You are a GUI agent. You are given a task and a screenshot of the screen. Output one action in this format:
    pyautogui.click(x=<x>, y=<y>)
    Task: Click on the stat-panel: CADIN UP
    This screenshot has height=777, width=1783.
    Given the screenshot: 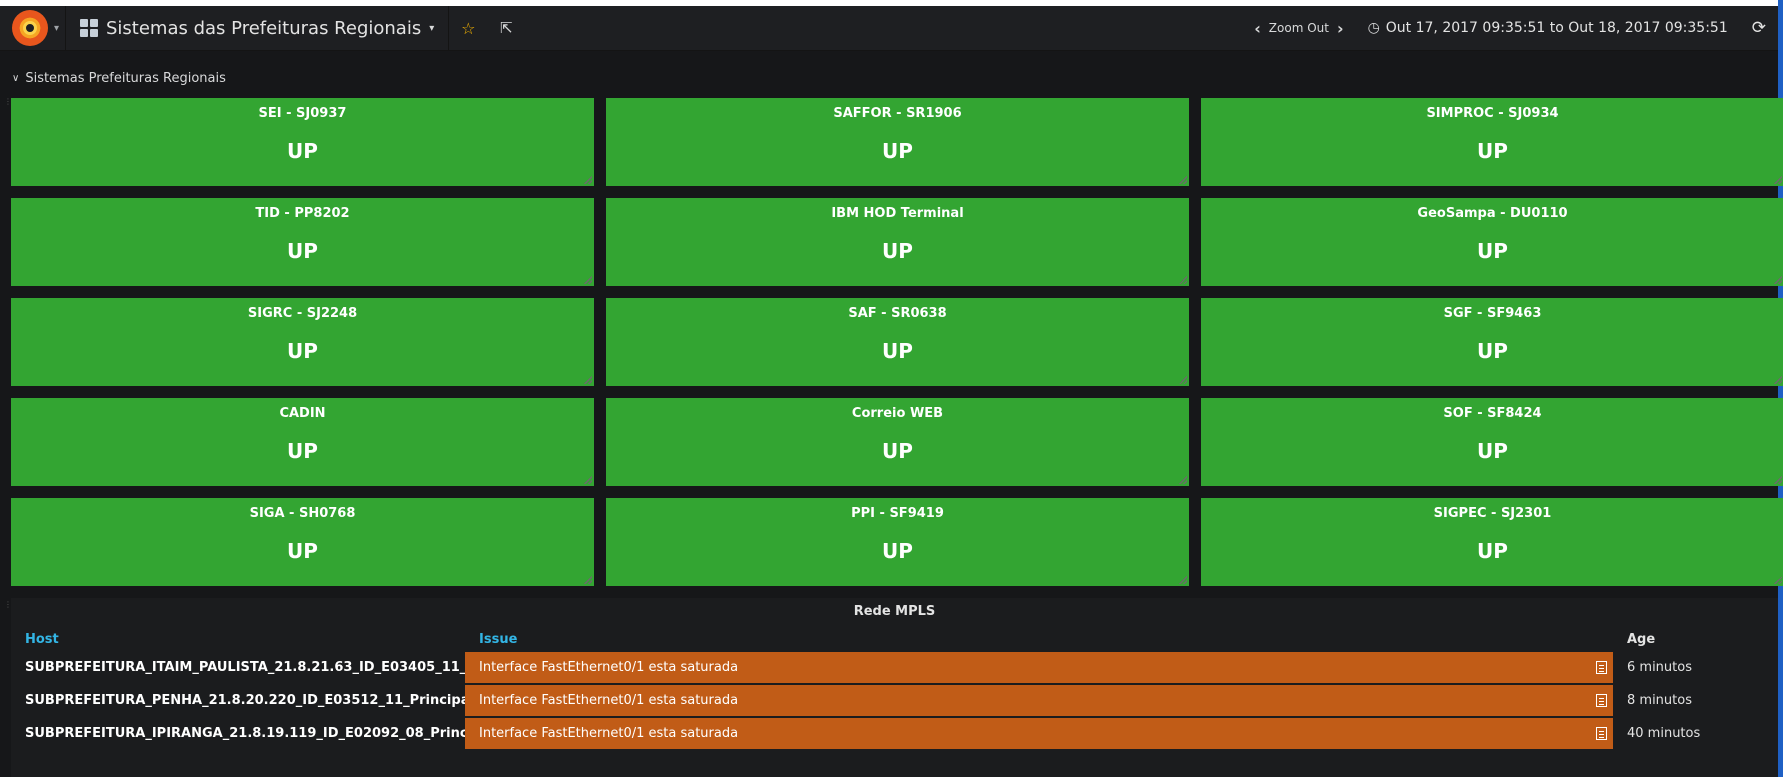 What is the action you would take?
    pyautogui.click(x=302, y=442)
    